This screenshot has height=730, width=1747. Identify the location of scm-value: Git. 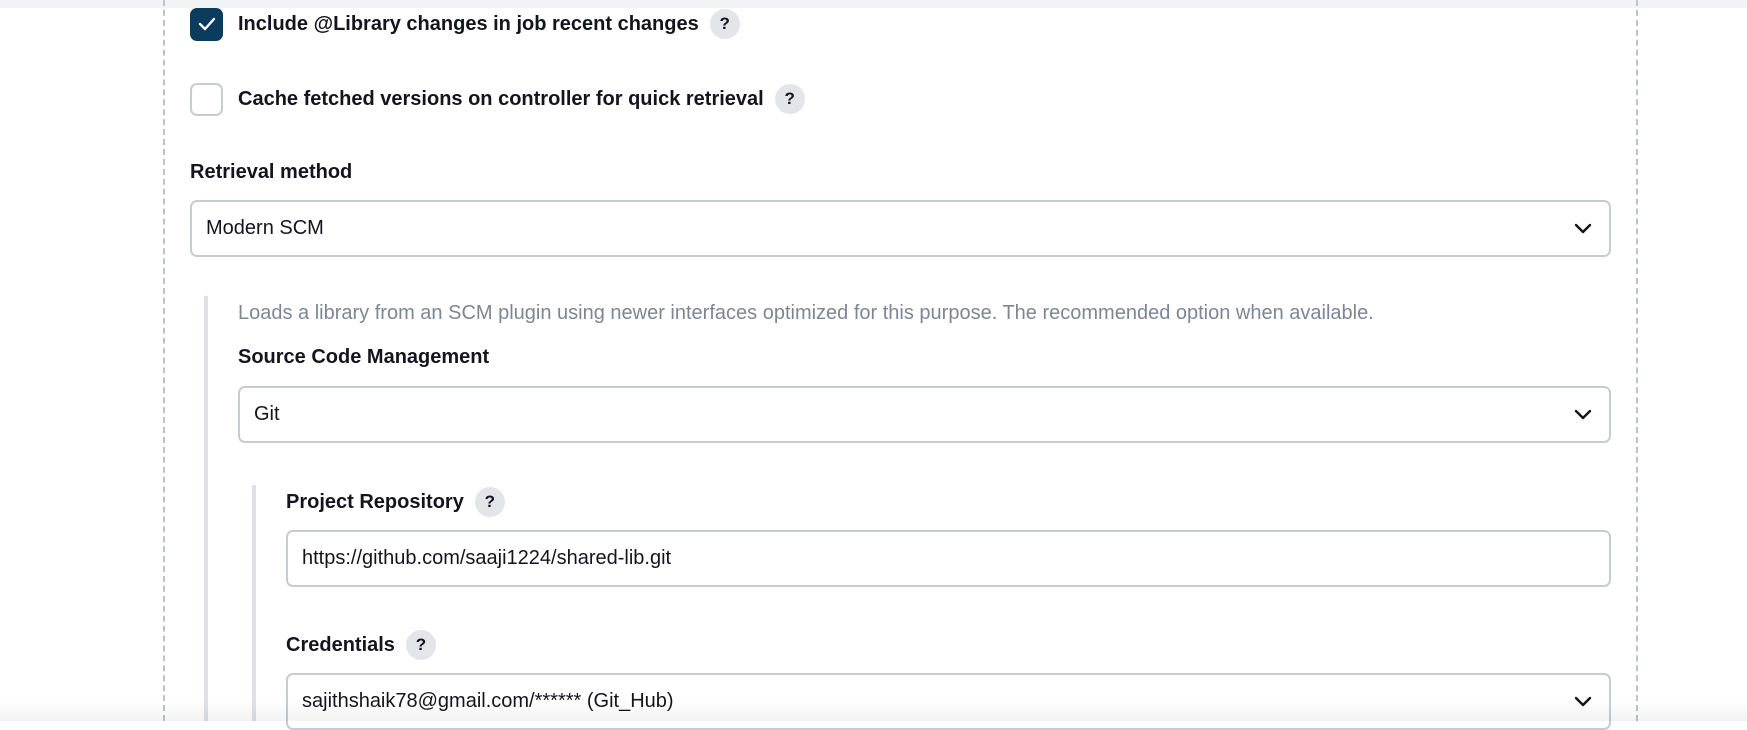
(267, 414).